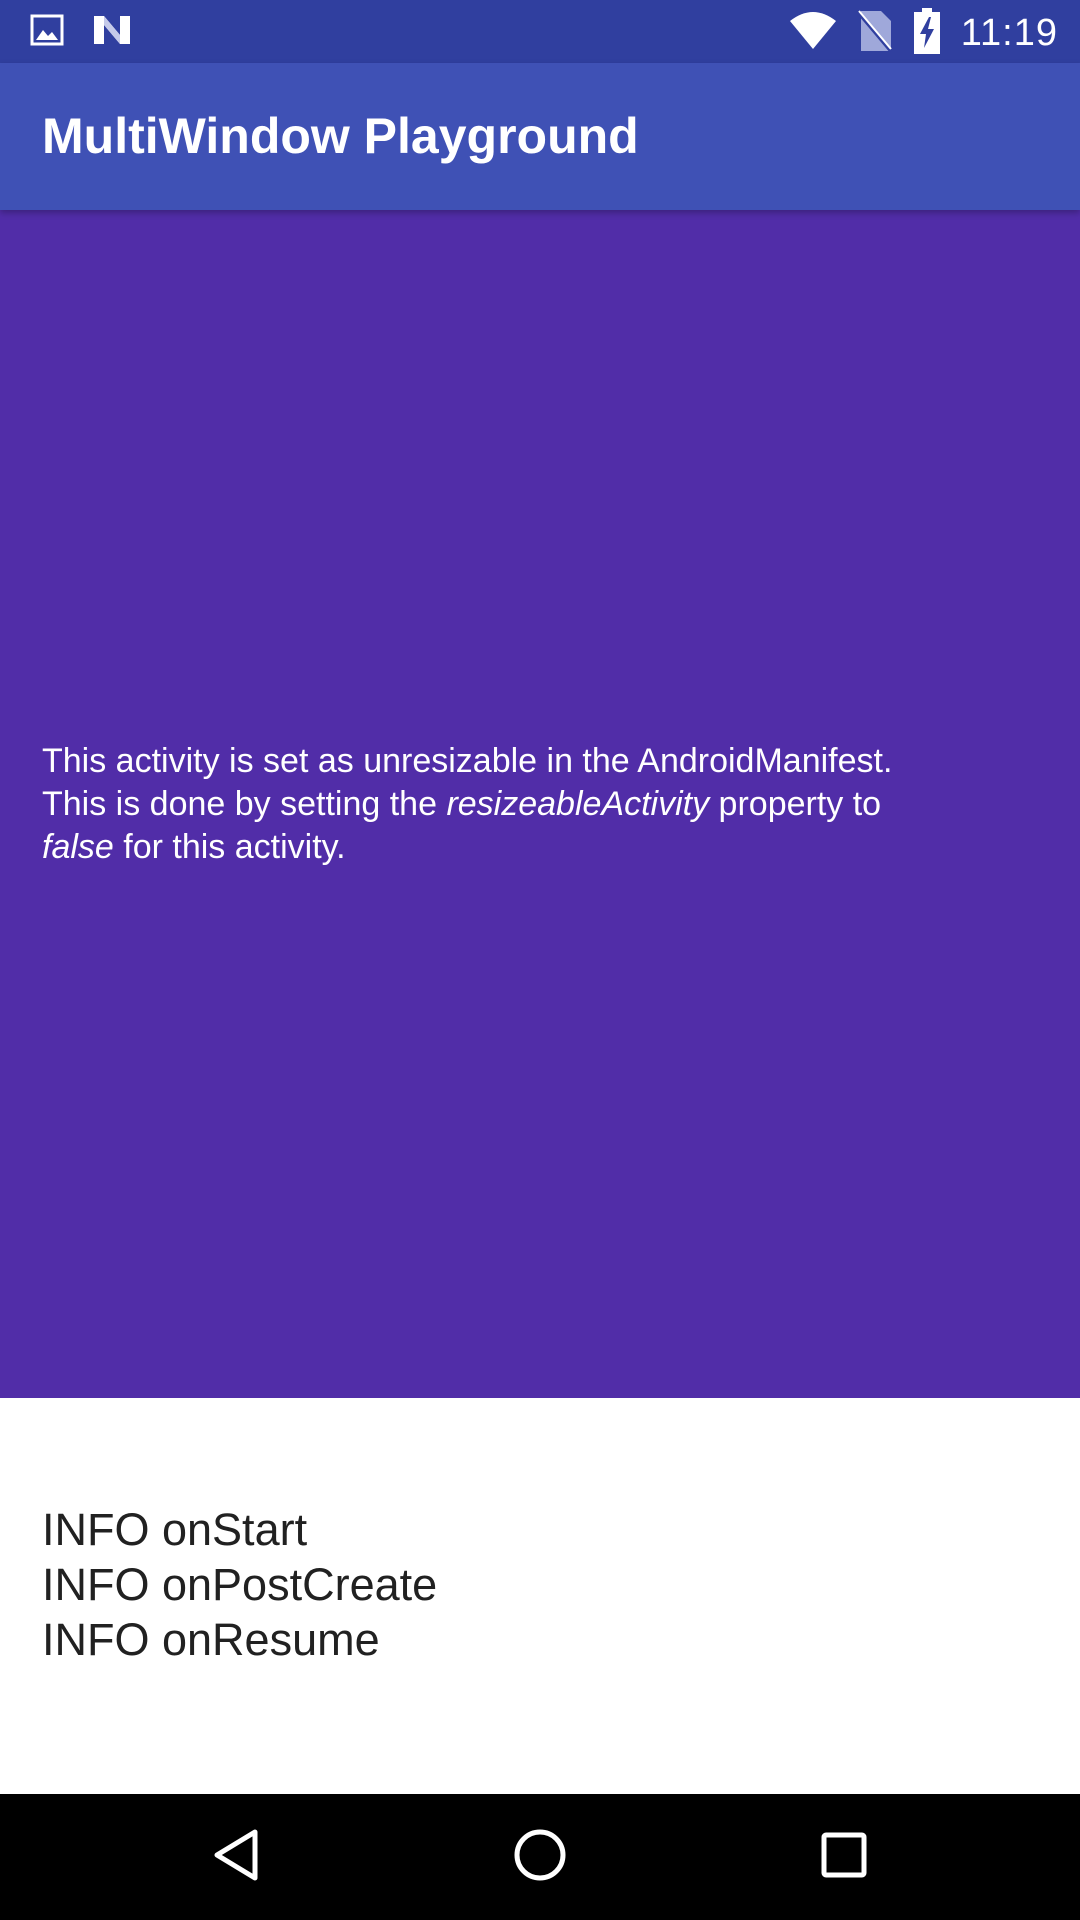  Describe the element at coordinates (81, 32) in the screenshot. I see `notification-icons` at that location.